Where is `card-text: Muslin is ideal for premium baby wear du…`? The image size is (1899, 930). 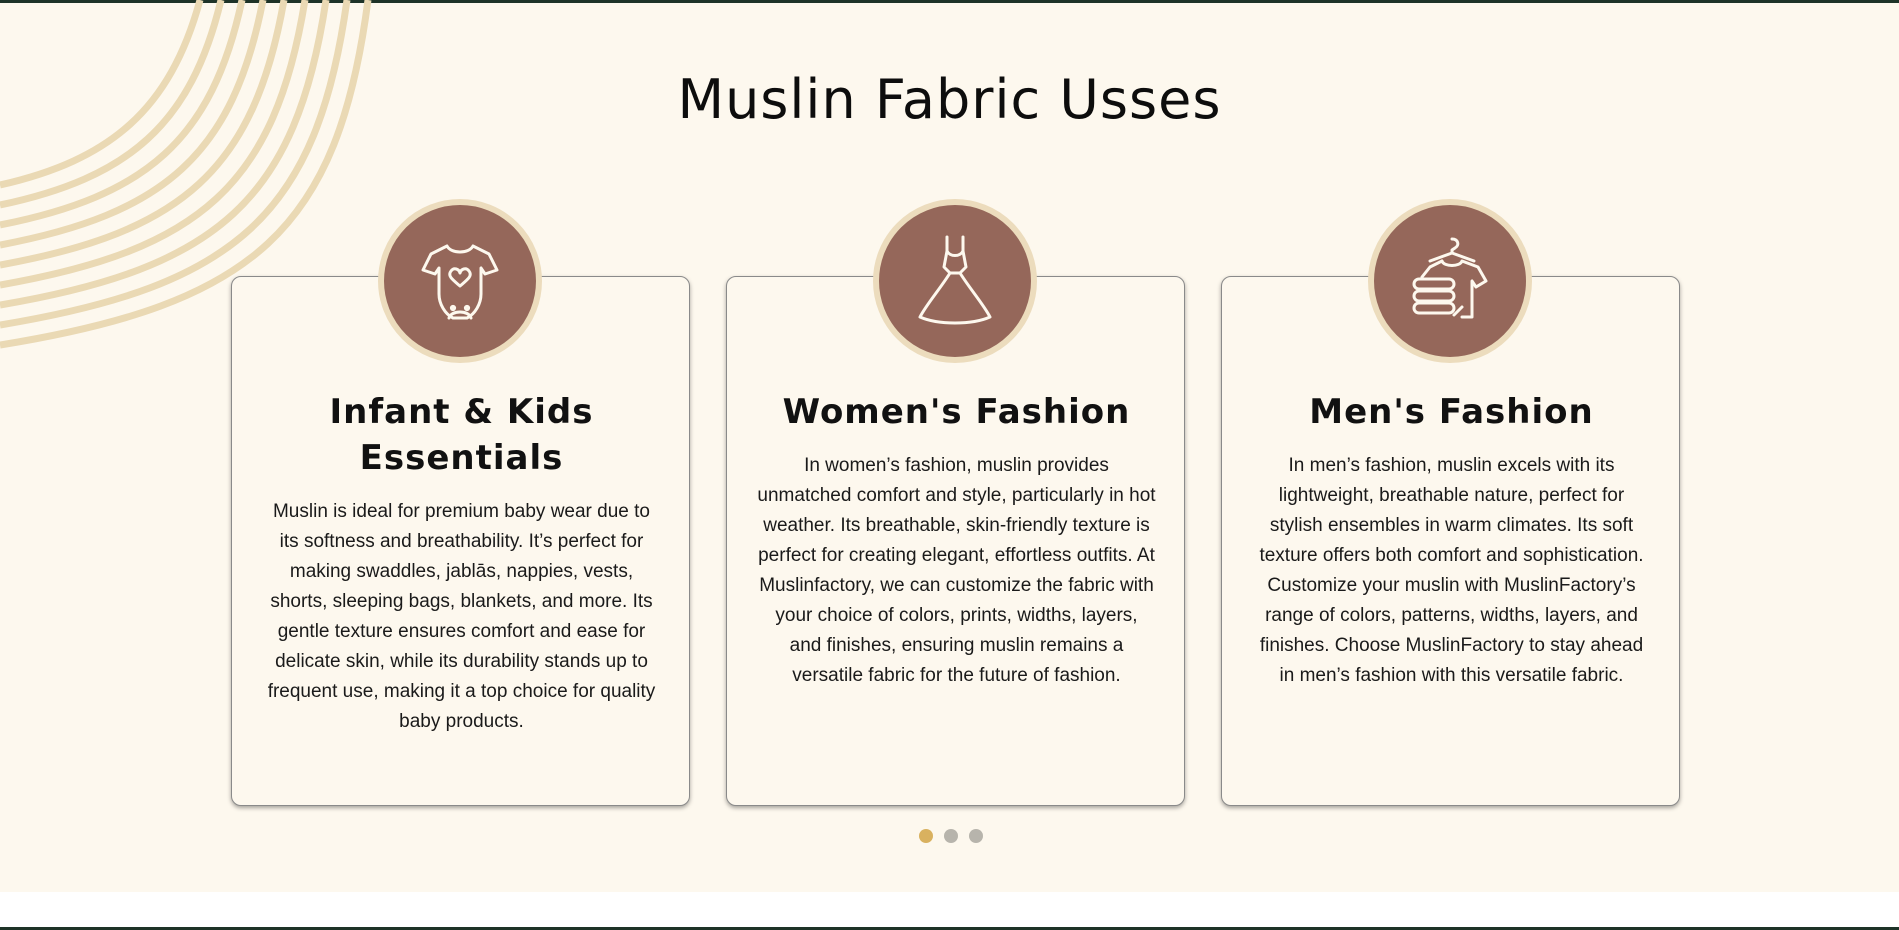
card-text: Muslin is ideal for premium baby wear du… is located at coordinates (461, 616).